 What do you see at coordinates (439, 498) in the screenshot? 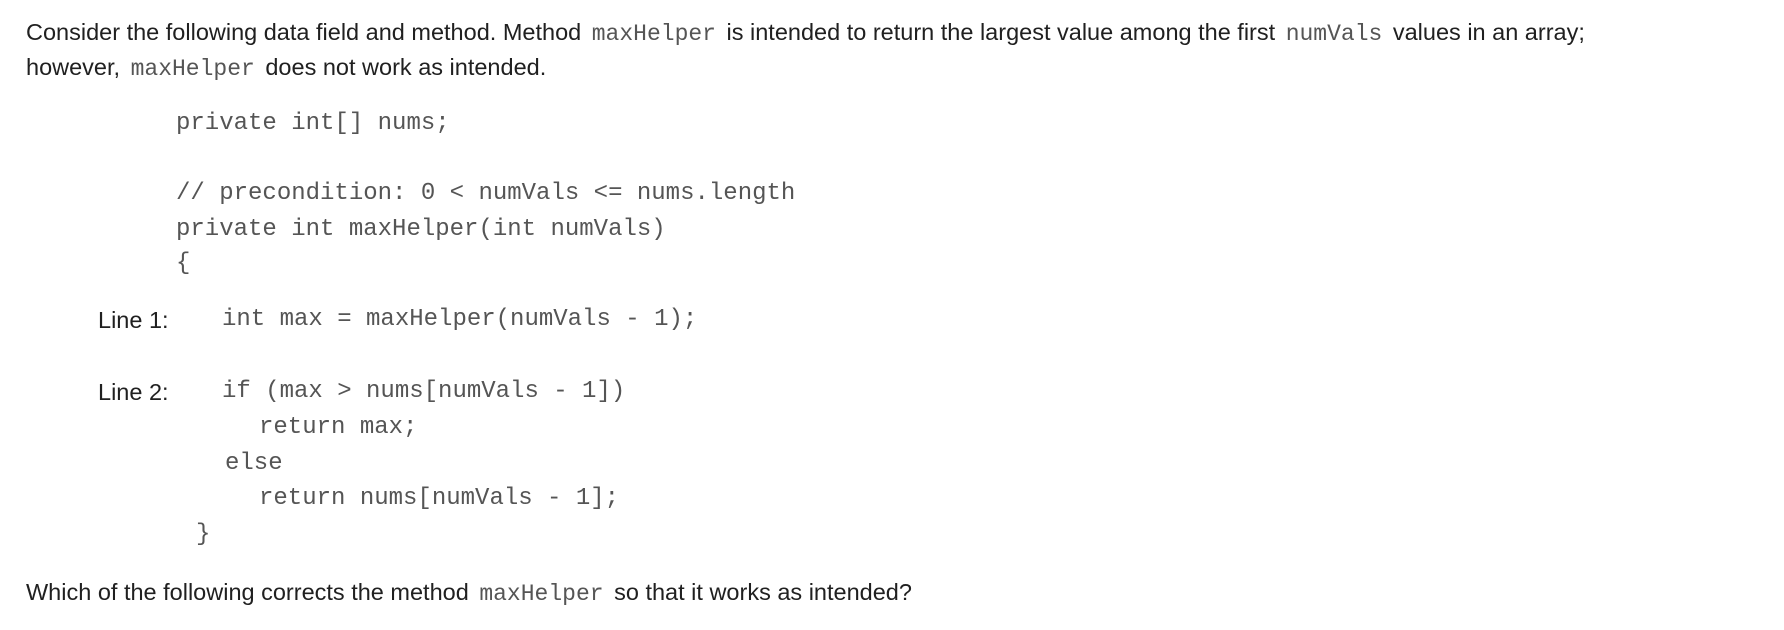
I see `code-return-nums: return nums[numVals - 1];` at bounding box center [439, 498].